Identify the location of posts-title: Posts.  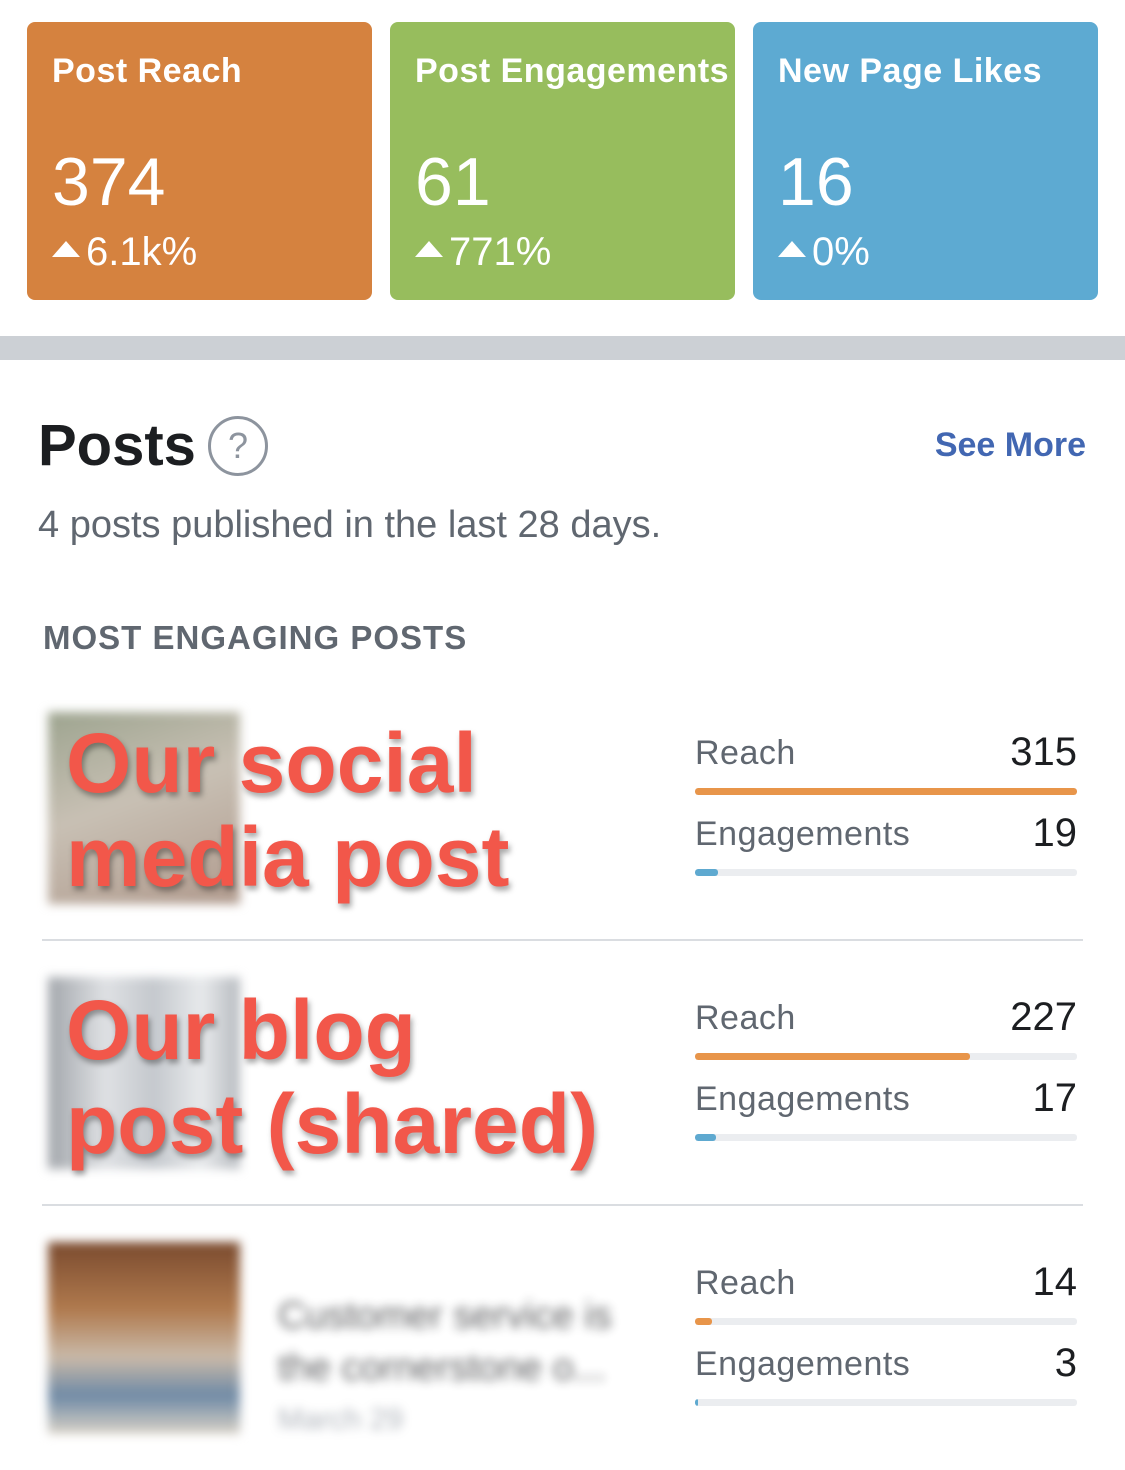
(117, 445).